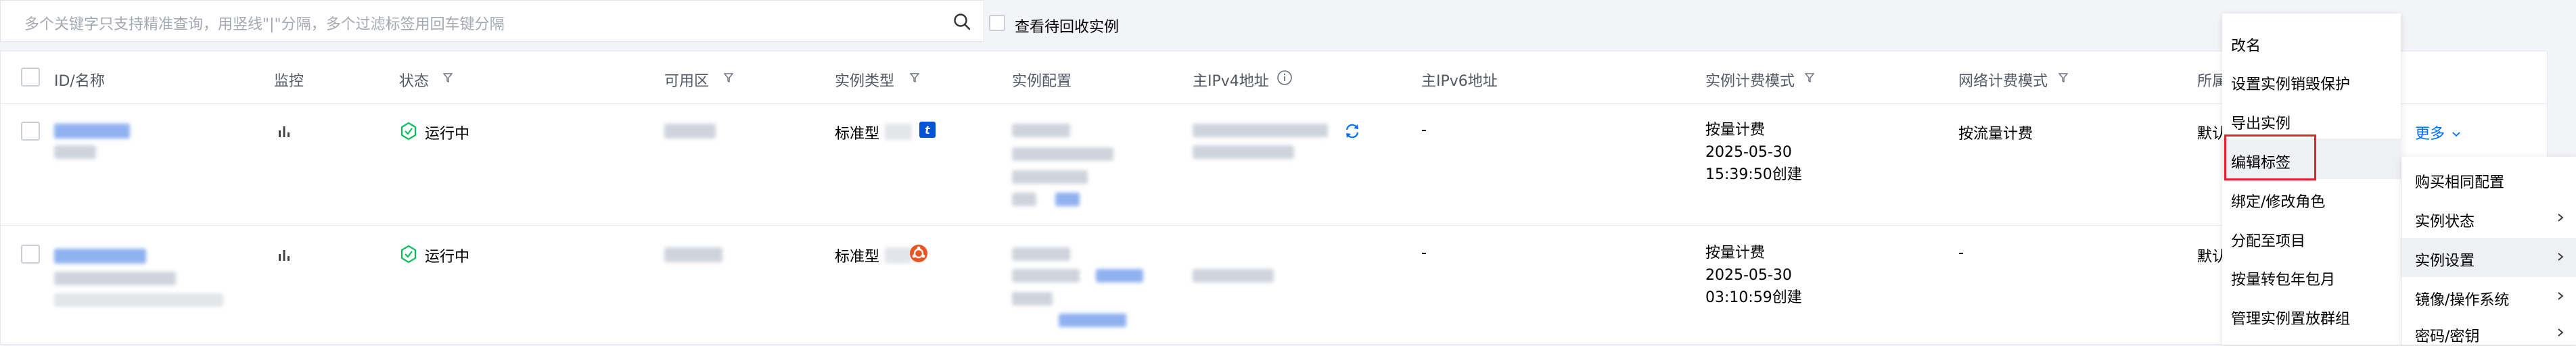 Image resolution: width=2576 pixels, height=346 pixels. What do you see at coordinates (2283, 278) in the screenshot?
I see `menu-item-to-monthly: 按量转包年包月` at bounding box center [2283, 278].